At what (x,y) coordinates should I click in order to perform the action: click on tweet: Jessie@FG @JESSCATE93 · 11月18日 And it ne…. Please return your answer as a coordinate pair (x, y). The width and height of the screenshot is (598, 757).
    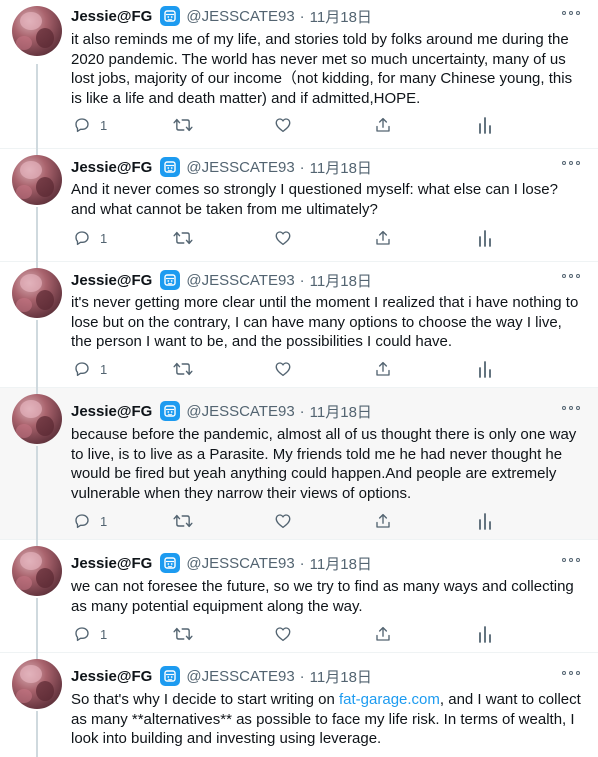
    Looking at the image, I should click on (299, 205).